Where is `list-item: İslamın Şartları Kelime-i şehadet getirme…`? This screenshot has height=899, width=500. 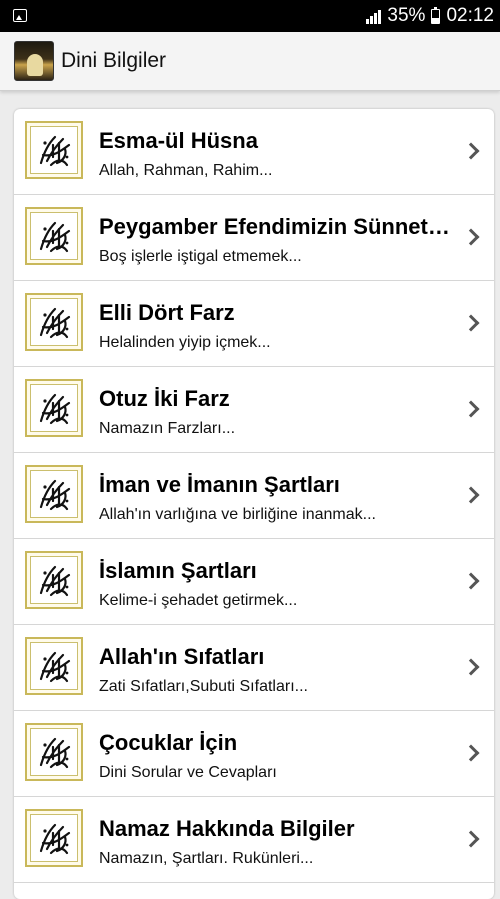
list-item: İslamın Şartları Kelime-i şehadet getirme… is located at coordinates (254, 582).